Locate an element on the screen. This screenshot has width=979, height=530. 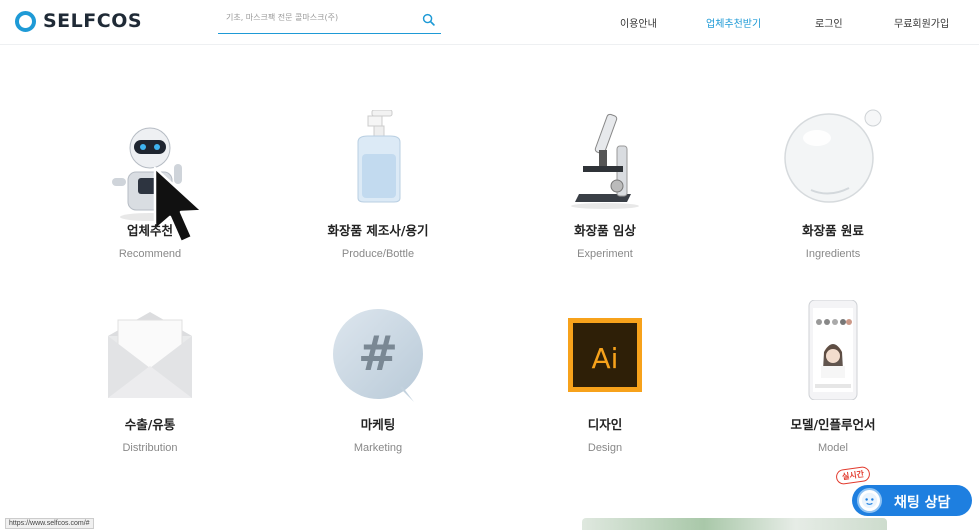
illustrator-text: Ai is located at coordinates (605, 358).